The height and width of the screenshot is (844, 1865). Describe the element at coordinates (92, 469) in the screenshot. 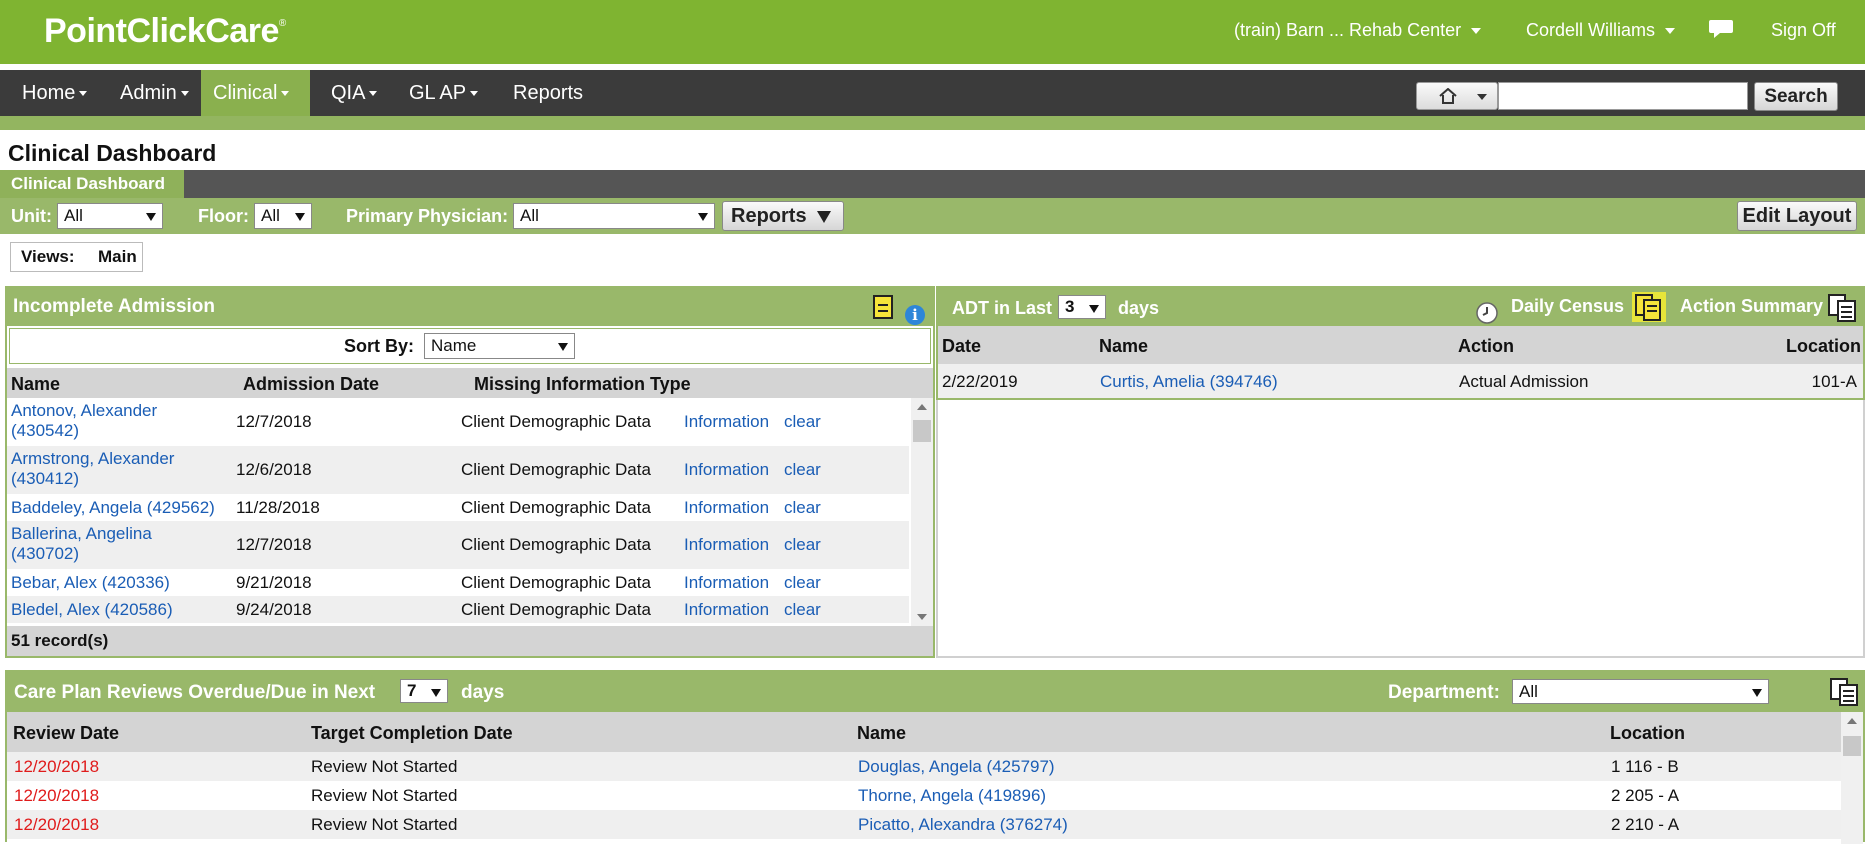

I see `patient-link: Armstrong, Alexander (430412)` at that location.